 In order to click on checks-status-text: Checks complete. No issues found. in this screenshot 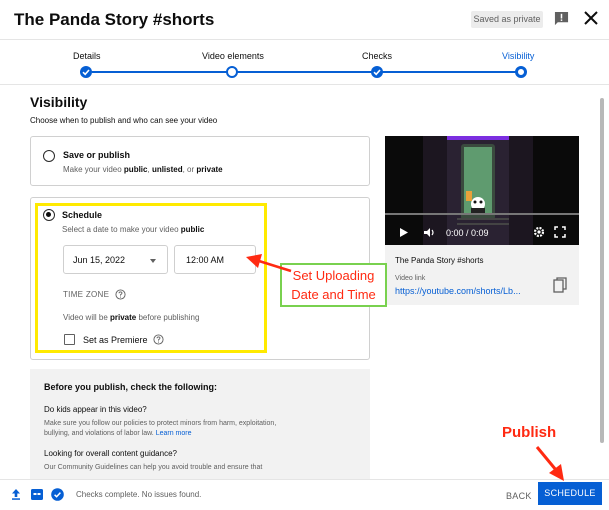, I will do `click(139, 494)`.